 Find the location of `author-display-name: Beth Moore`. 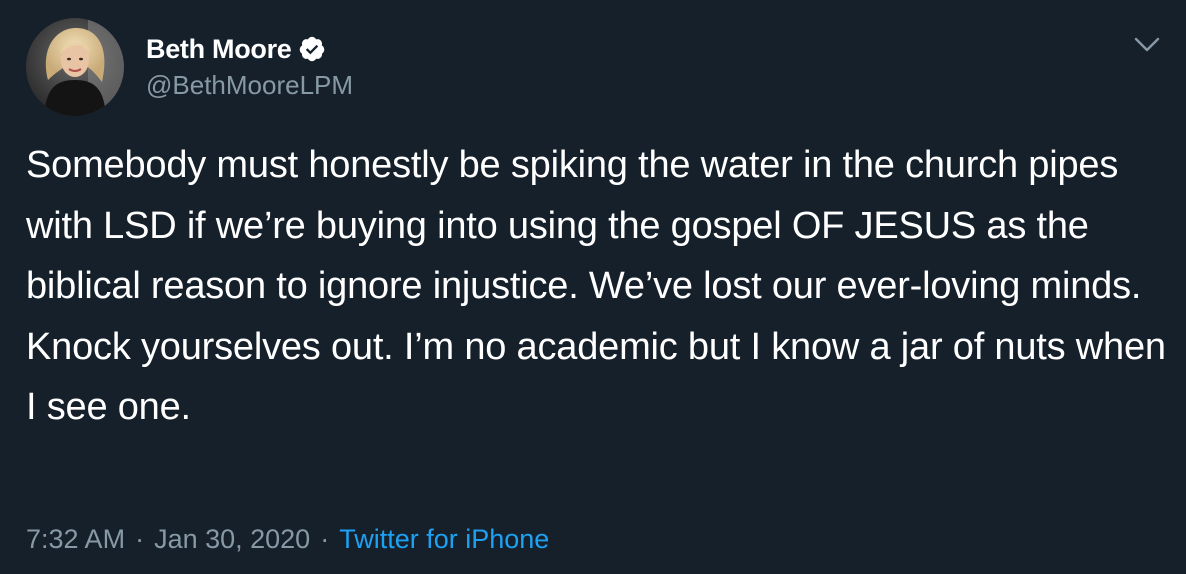

author-display-name: Beth Moore is located at coordinates (219, 49).